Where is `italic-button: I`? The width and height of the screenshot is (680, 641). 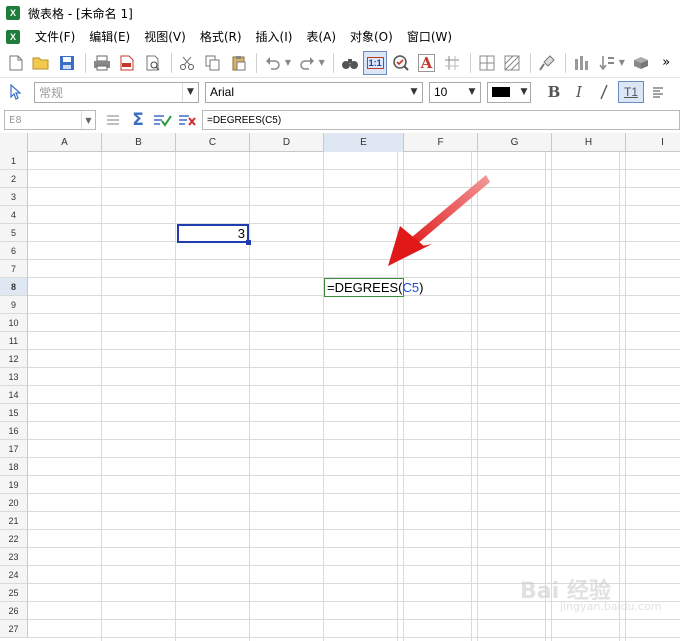
italic-button: I is located at coordinates (579, 92).